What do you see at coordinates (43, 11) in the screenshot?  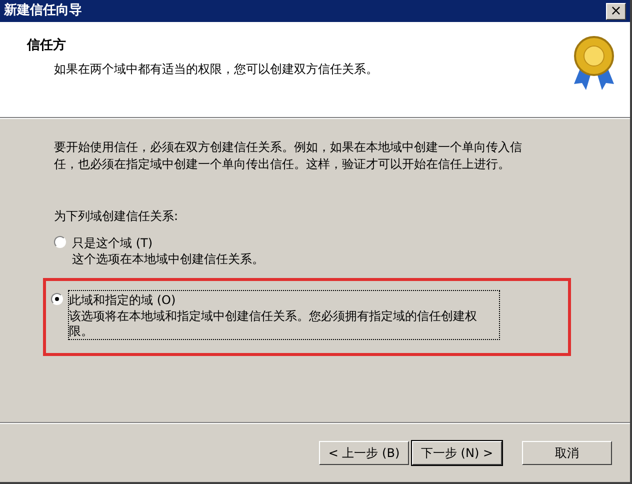 I see `window-title: 新建信任向导` at bounding box center [43, 11].